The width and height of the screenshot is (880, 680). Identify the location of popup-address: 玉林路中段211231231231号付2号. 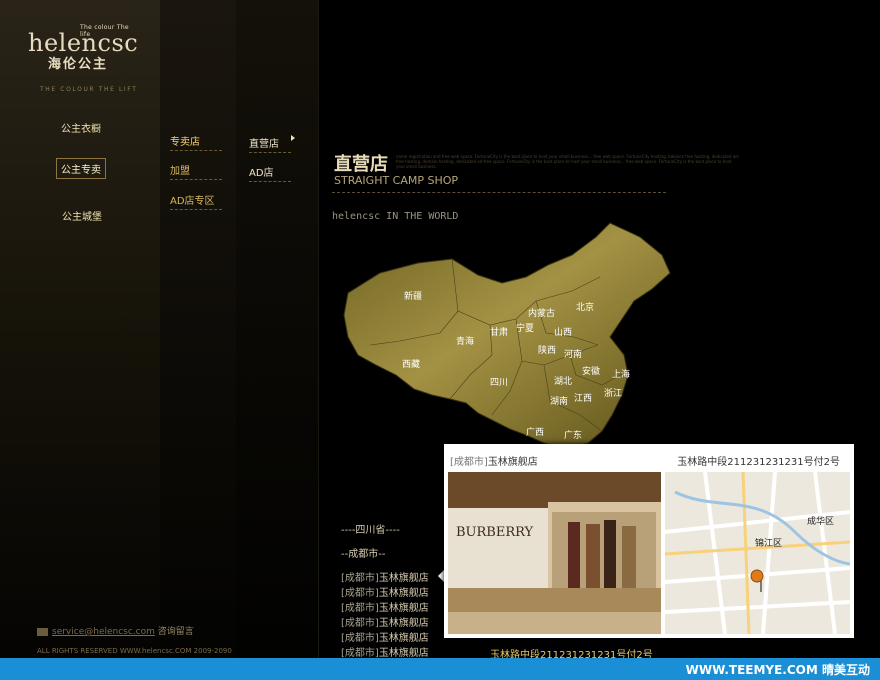
(758, 462).